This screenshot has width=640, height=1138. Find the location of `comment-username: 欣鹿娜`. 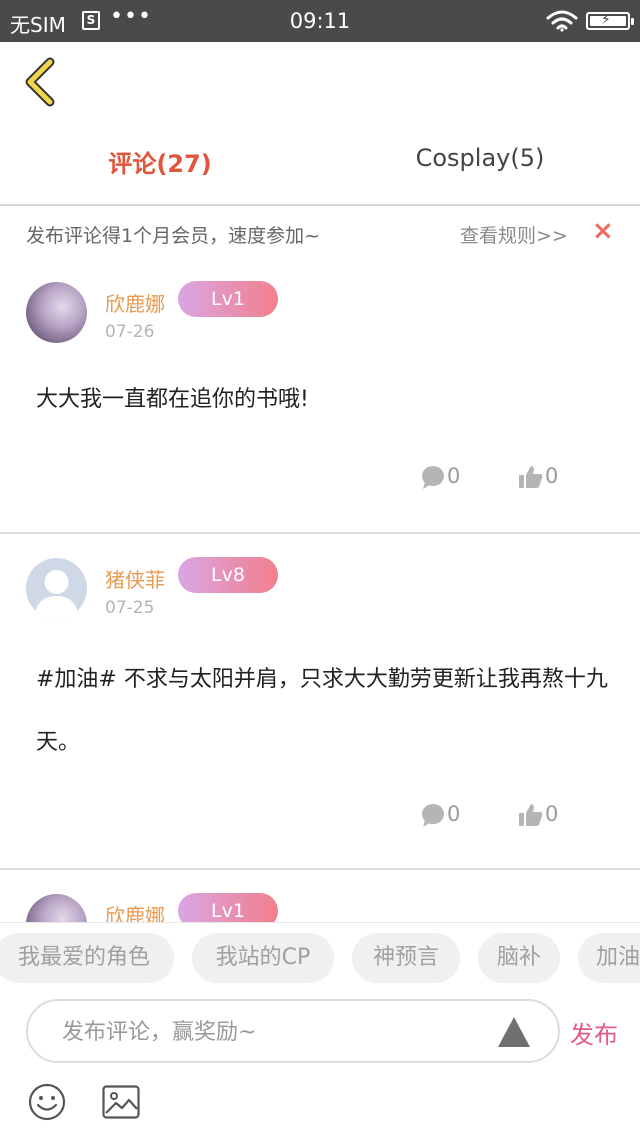

comment-username: 欣鹿娜 is located at coordinates (135, 302).